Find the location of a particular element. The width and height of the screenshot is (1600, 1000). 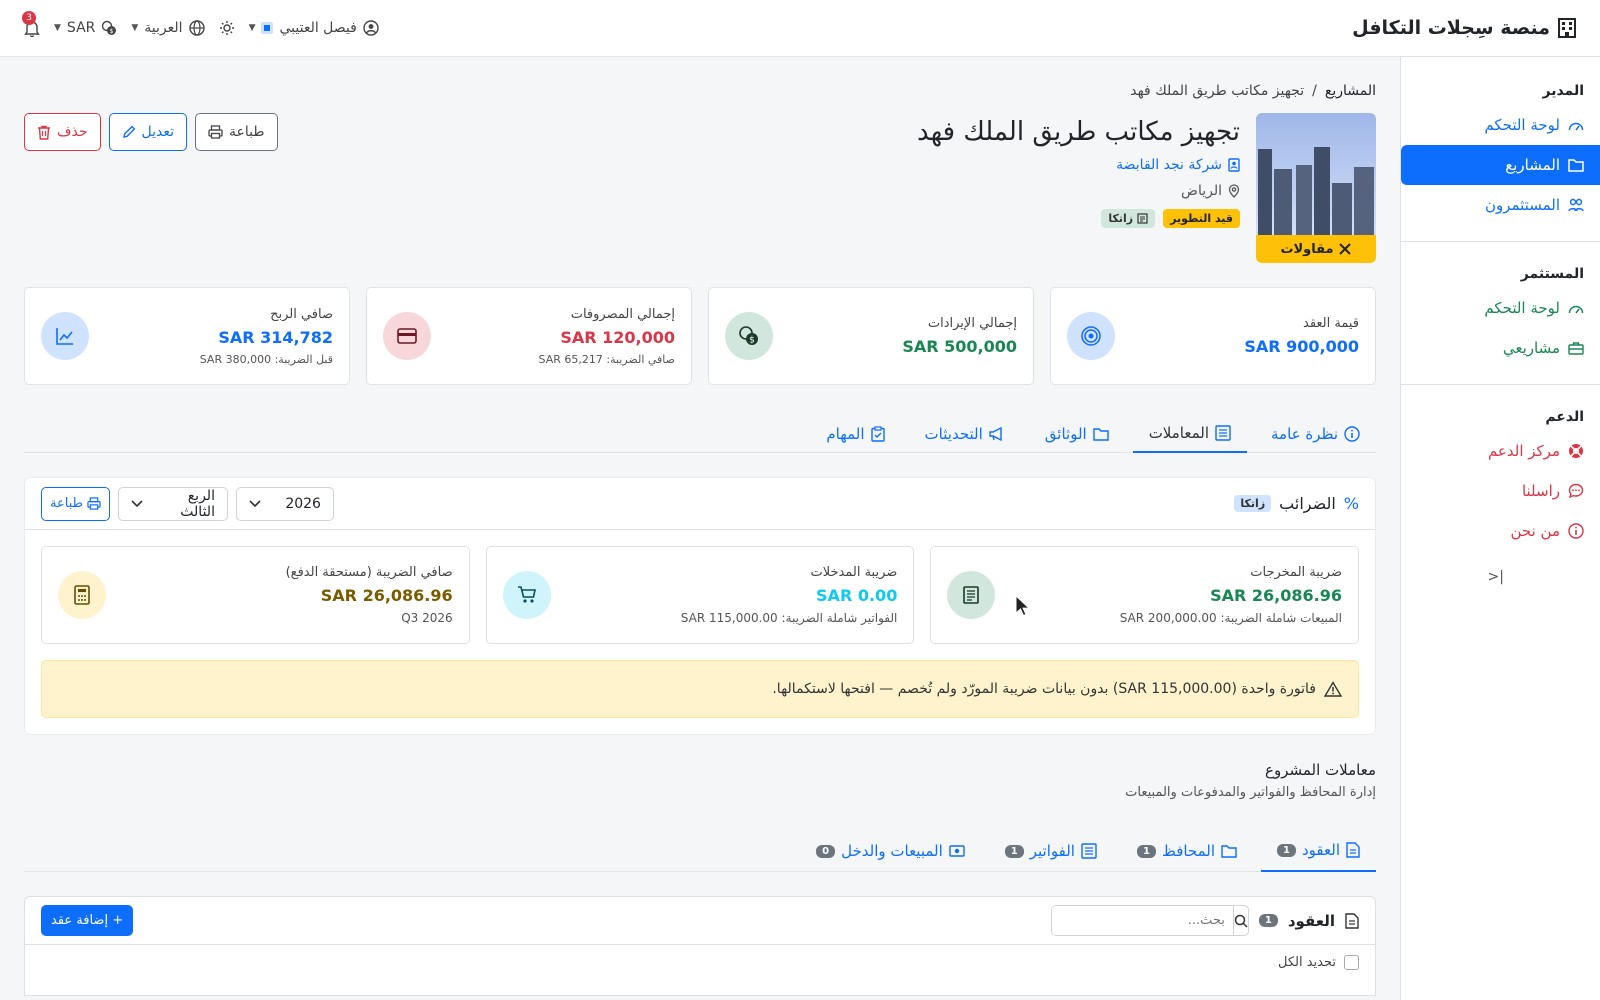

breadcrumb: المشاريع / تجهيز مكاتب طريق الملك فهد is located at coordinates (700, 91).